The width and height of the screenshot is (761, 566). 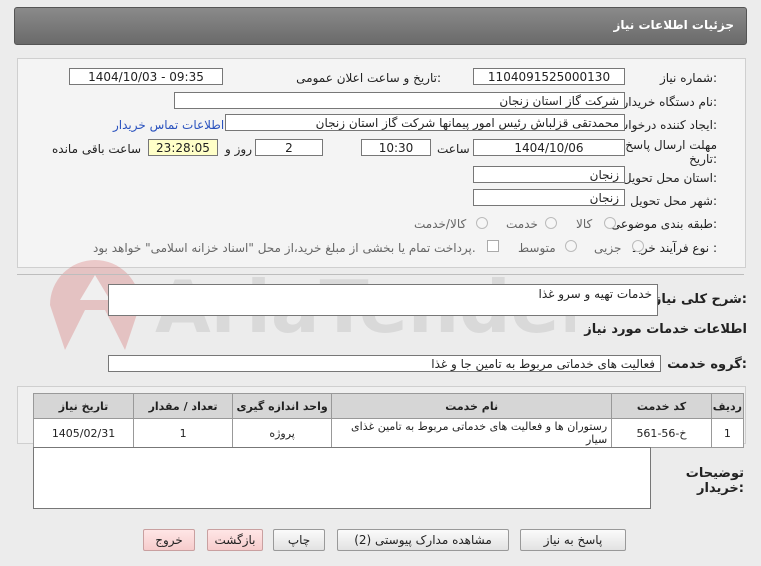 I want to click on announce-label: تاریخ و ساعت اعلان عمومی:, so click(x=368, y=78).